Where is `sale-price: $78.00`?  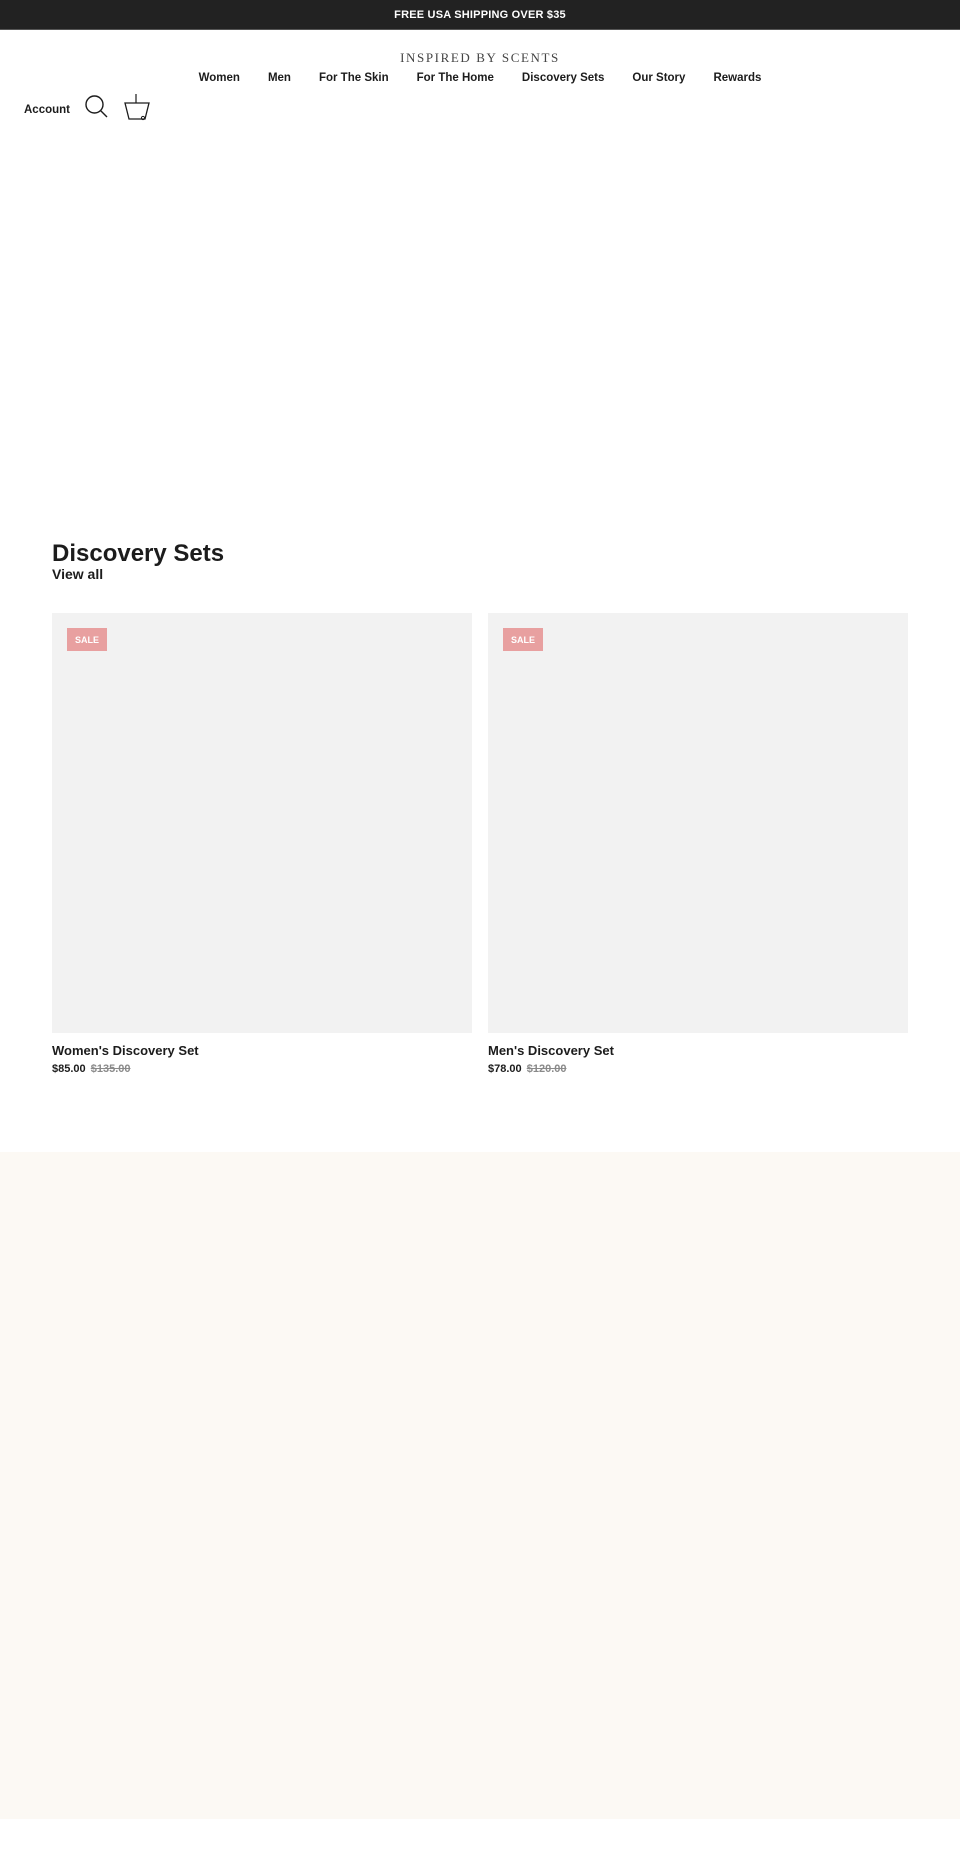
sale-price: $78.00 is located at coordinates (505, 1069).